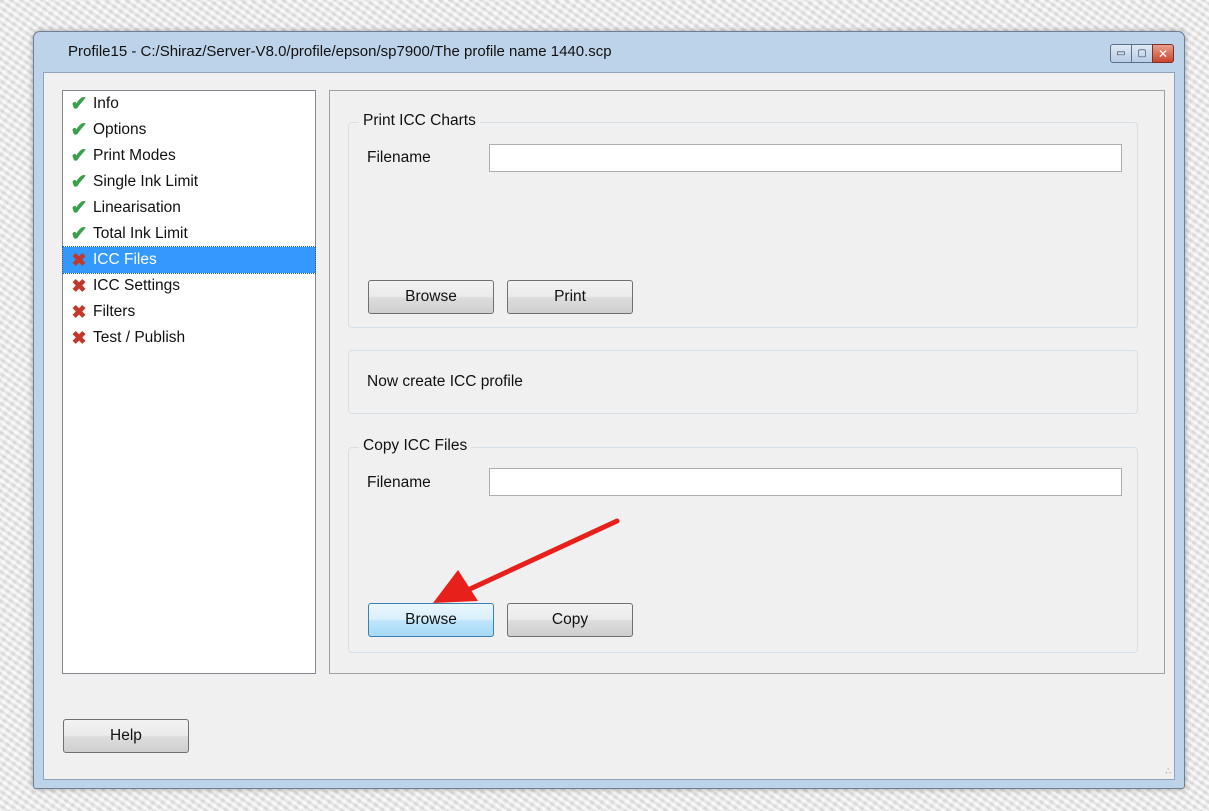 The width and height of the screenshot is (1209, 811). I want to click on annotation-arrow-icon, so click(526, 560).